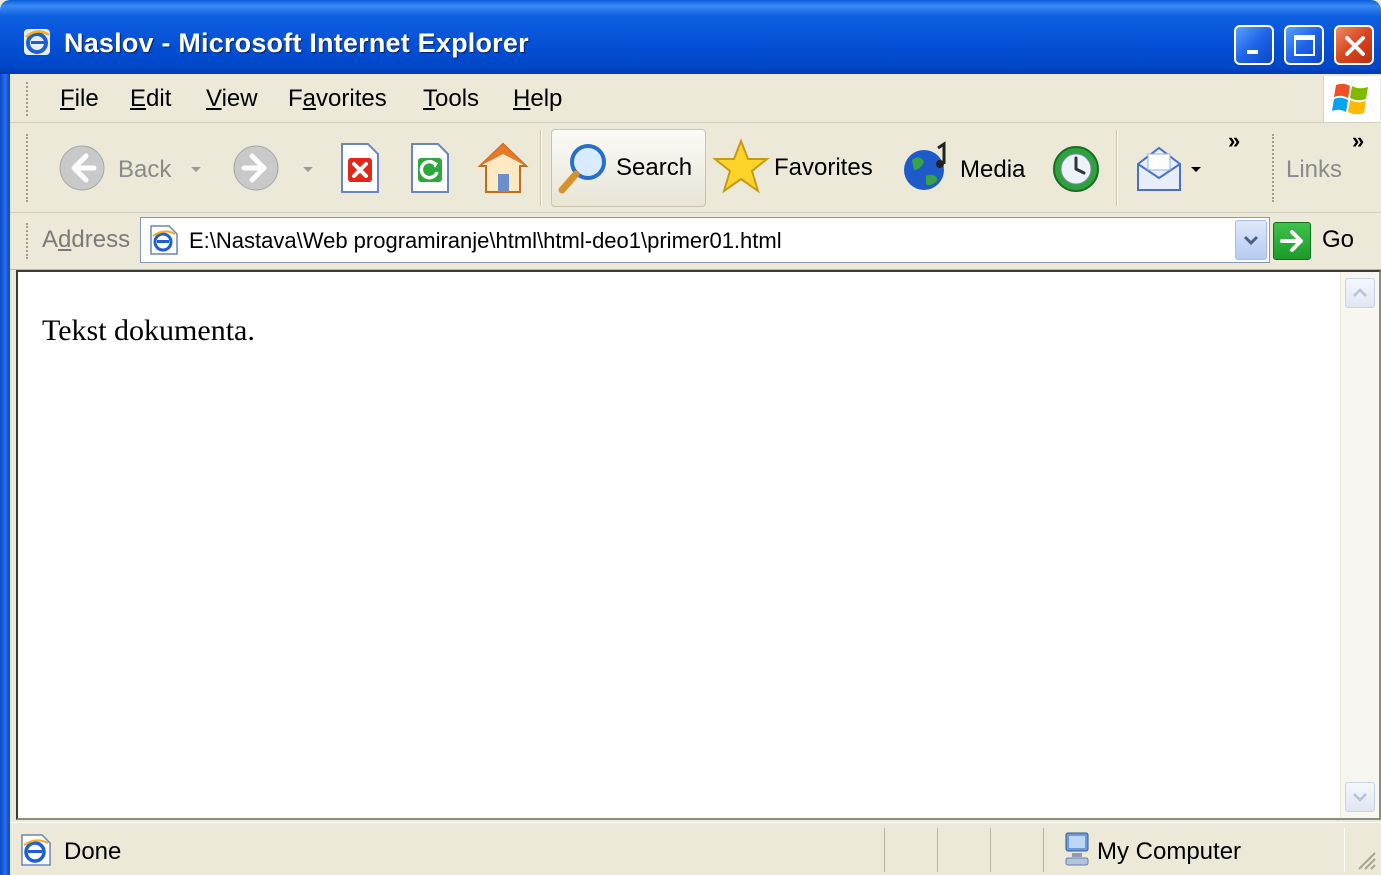 This screenshot has height=875, width=1381. What do you see at coordinates (93, 851) in the screenshot?
I see `status-text: Done` at bounding box center [93, 851].